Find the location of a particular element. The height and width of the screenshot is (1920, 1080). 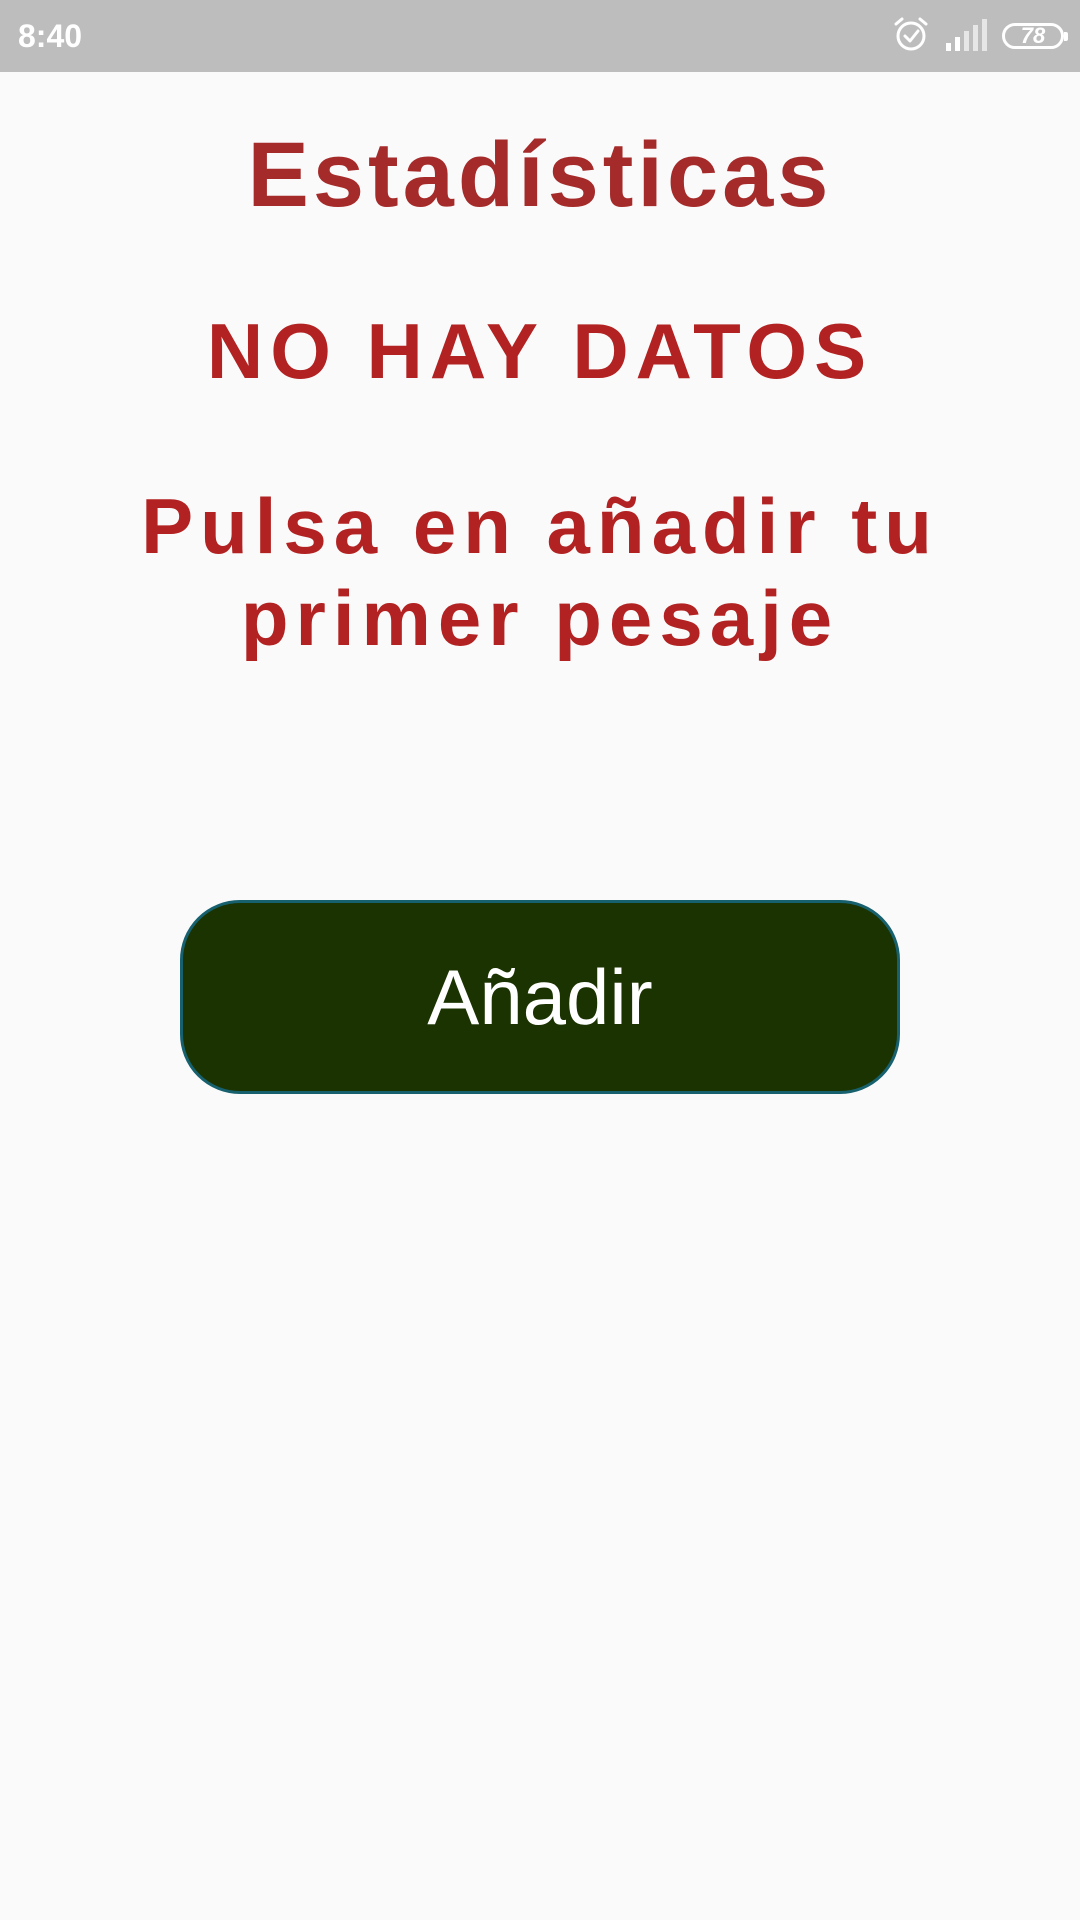

battery-icon: 78 is located at coordinates (1035, 36).